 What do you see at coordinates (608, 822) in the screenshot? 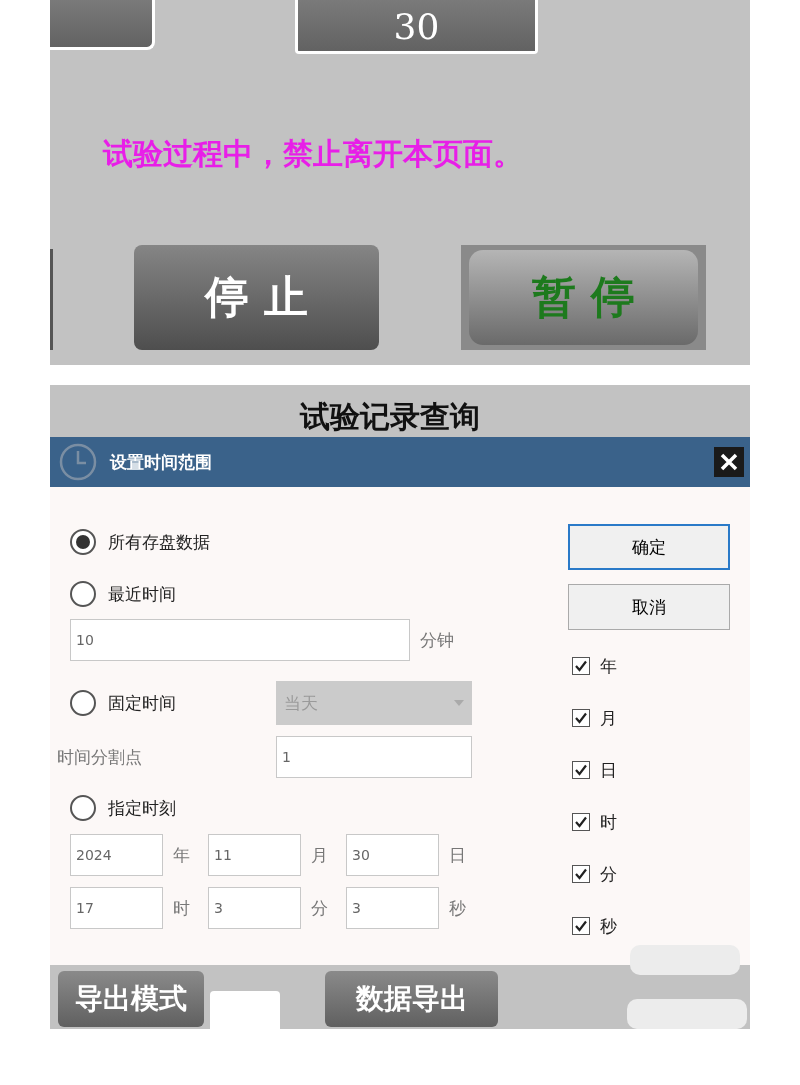
I see `checkbox-label: 时` at bounding box center [608, 822].